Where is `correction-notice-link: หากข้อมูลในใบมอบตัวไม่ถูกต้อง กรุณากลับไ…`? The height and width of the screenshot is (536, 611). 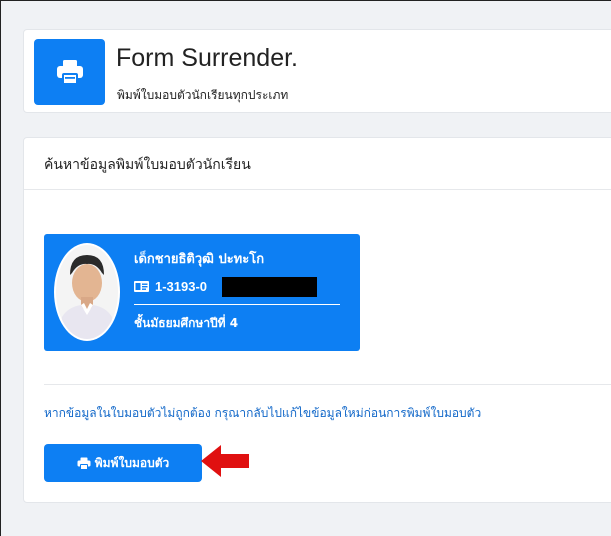
correction-notice-link: หากข้อมูลในใบมอบตัวไม่ถูกต้อง กรุณากลับไ… is located at coordinates (262, 413).